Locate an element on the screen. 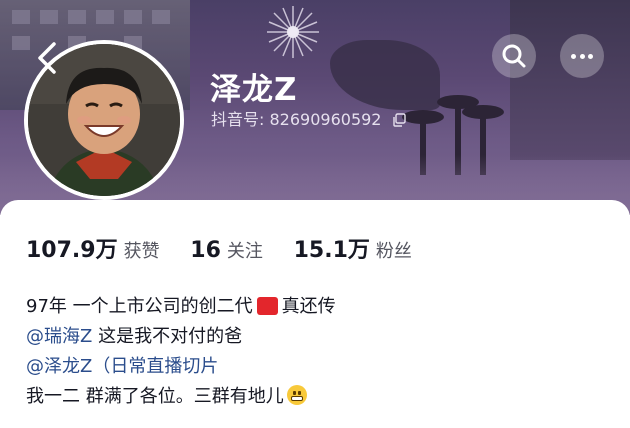  stat-followers: 15.1万 粉丝 is located at coordinates (353, 248).